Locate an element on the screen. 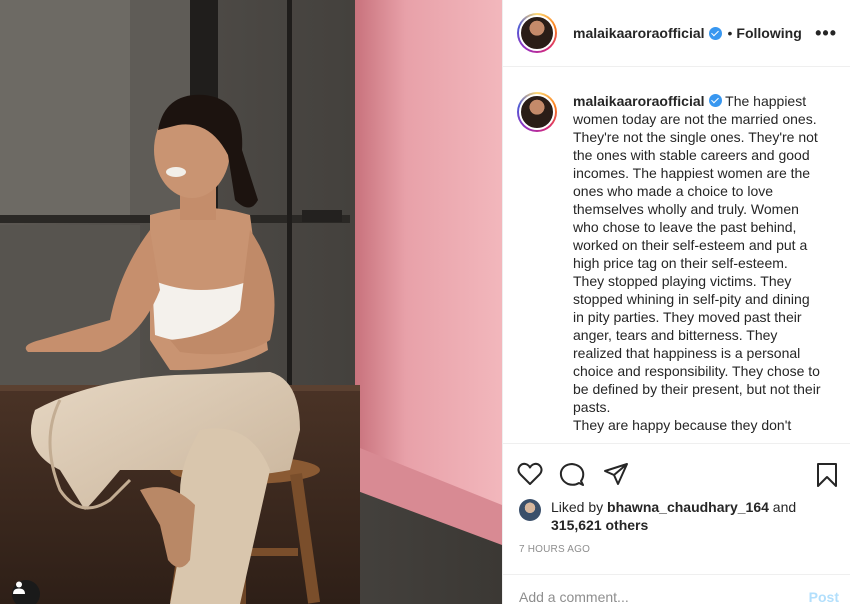  liker-avatar is located at coordinates (530, 510).